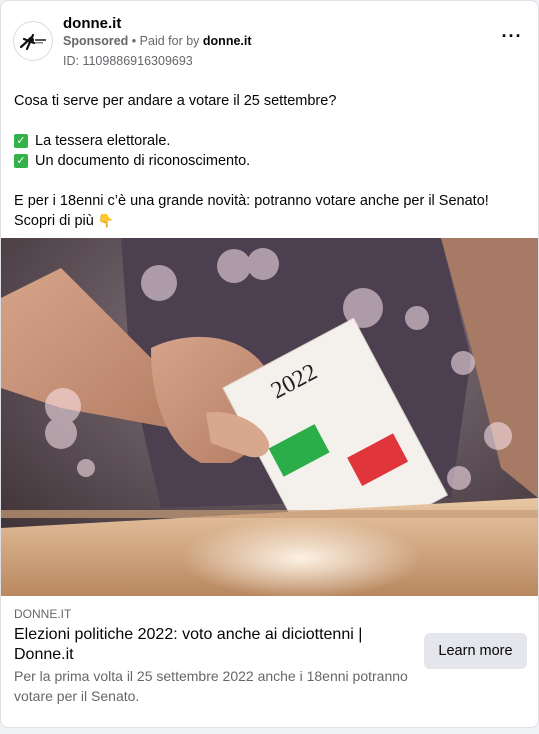 The height and width of the screenshot is (734, 539). What do you see at coordinates (270, 141) in the screenshot?
I see `checklist-item: ✓ La tessera elettorale.` at bounding box center [270, 141].